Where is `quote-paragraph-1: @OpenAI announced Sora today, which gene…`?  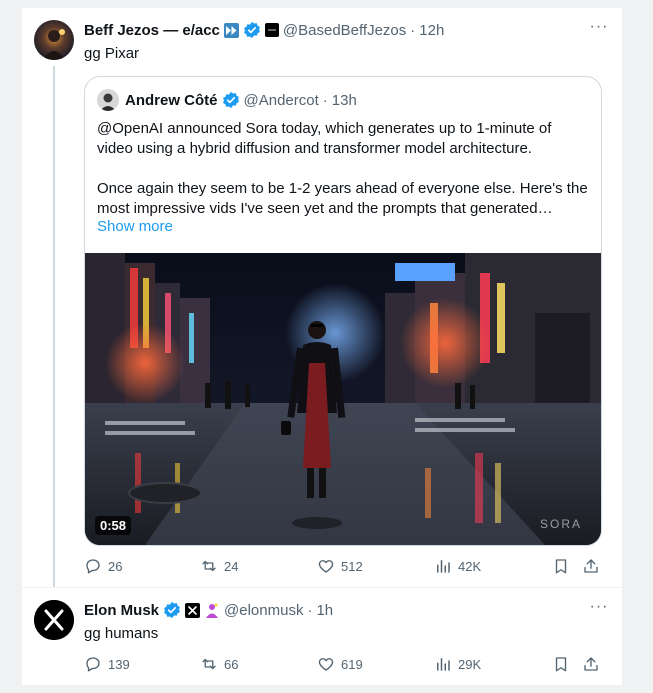 quote-paragraph-1: @OpenAI announced Sora today, which gene… is located at coordinates (324, 138).